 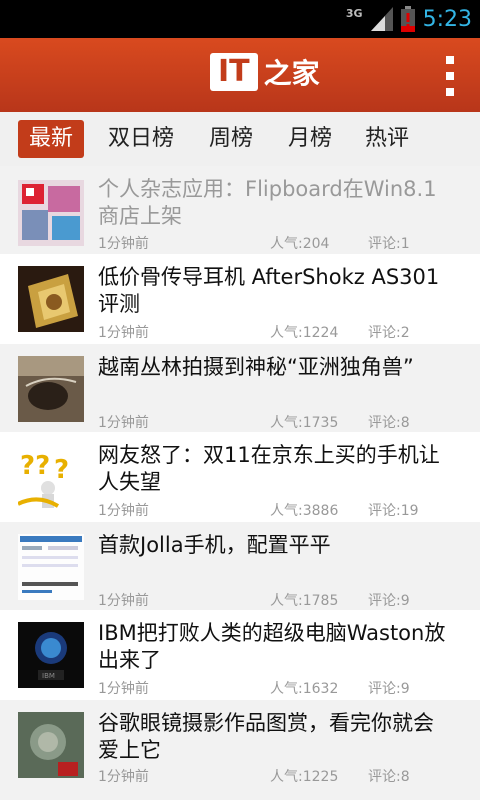 I want to click on news-title: 网友怒了：双11在京东上买的手机让人失望, so click(x=269, y=468).